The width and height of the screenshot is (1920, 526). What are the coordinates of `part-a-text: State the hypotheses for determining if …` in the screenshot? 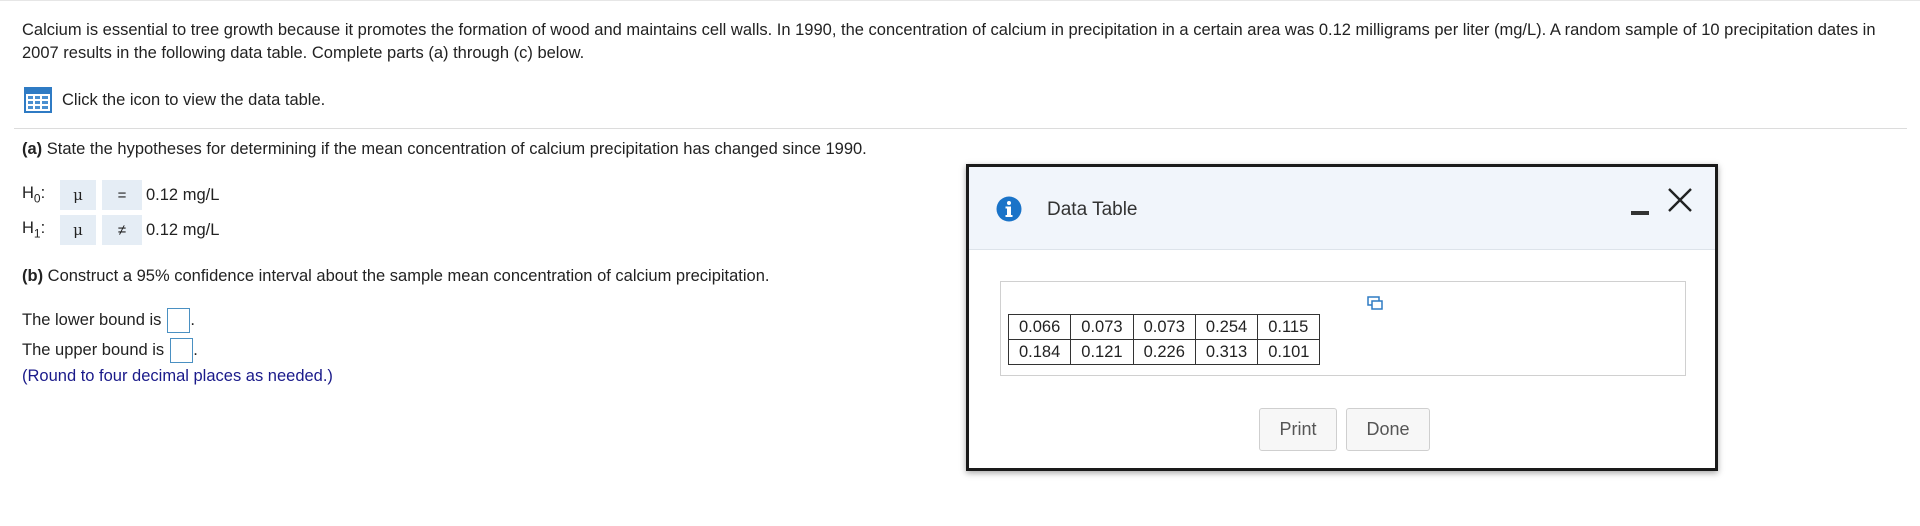 It's located at (454, 149).